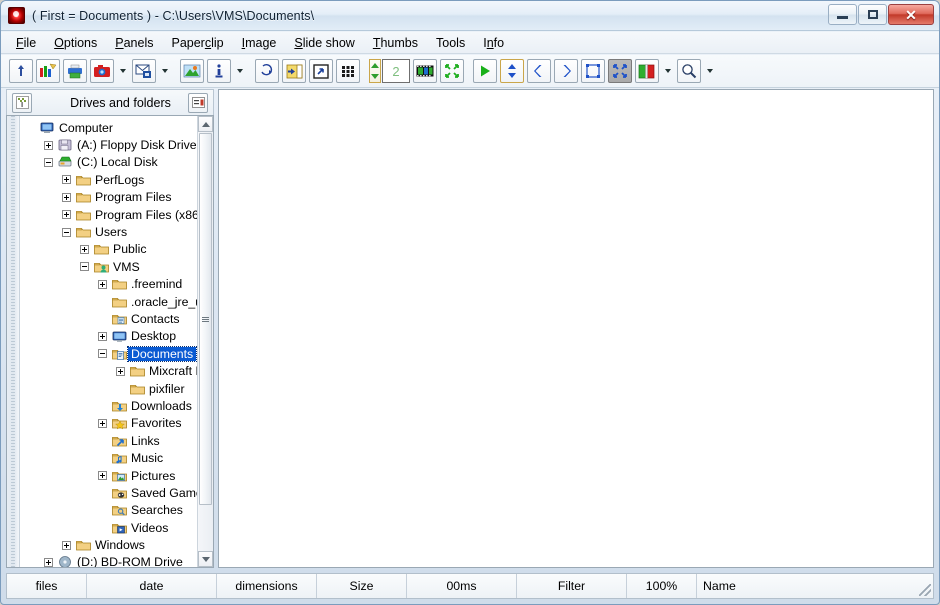 The height and width of the screenshot is (605, 940). I want to click on menu-image: Image, so click(259, 43).